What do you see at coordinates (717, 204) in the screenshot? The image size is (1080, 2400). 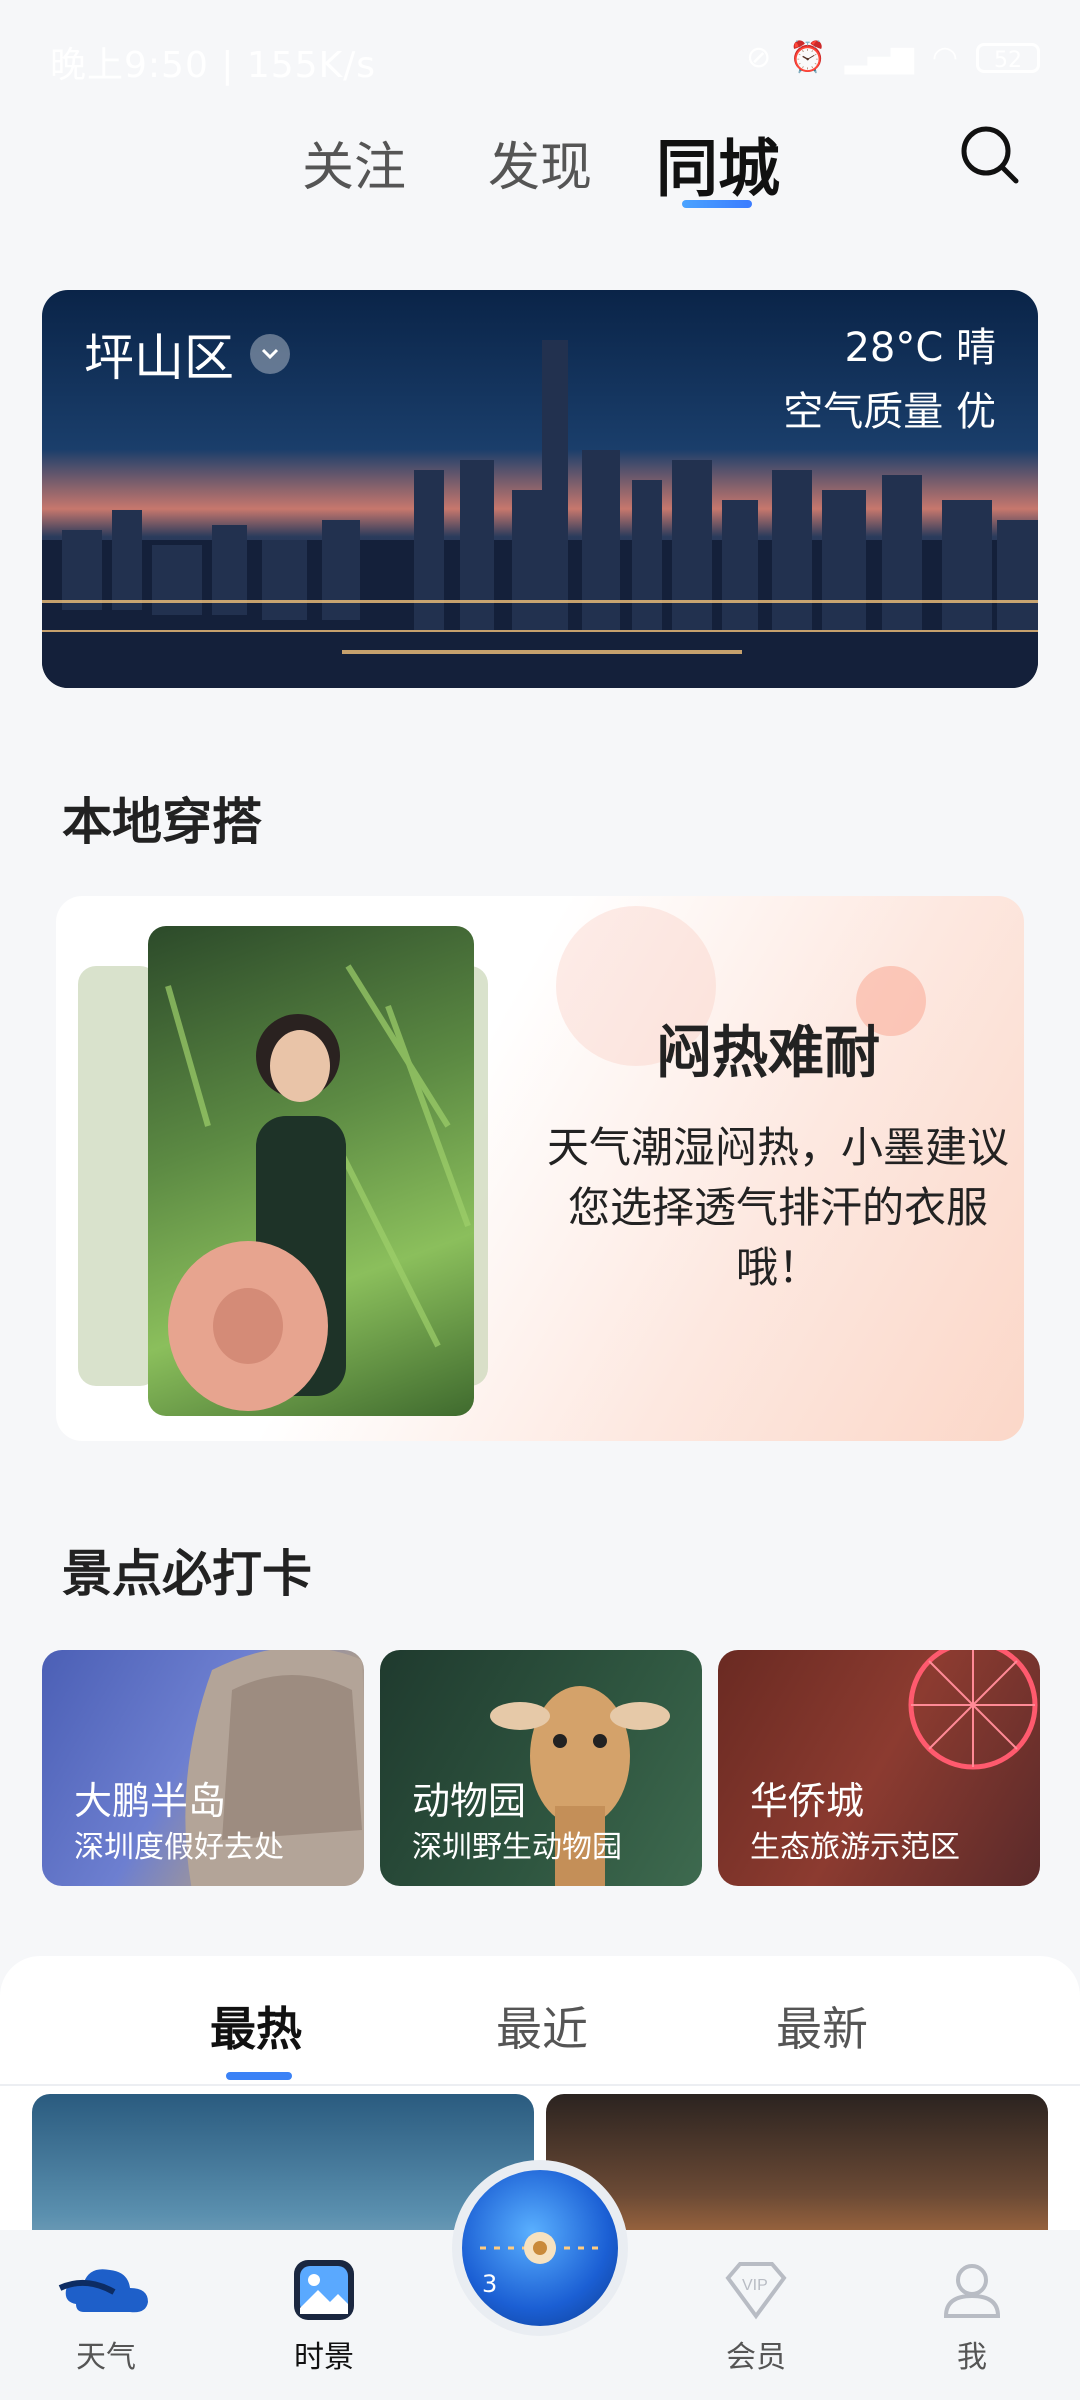 I see `active-tab-indicator` at bounding box center [717, 204].